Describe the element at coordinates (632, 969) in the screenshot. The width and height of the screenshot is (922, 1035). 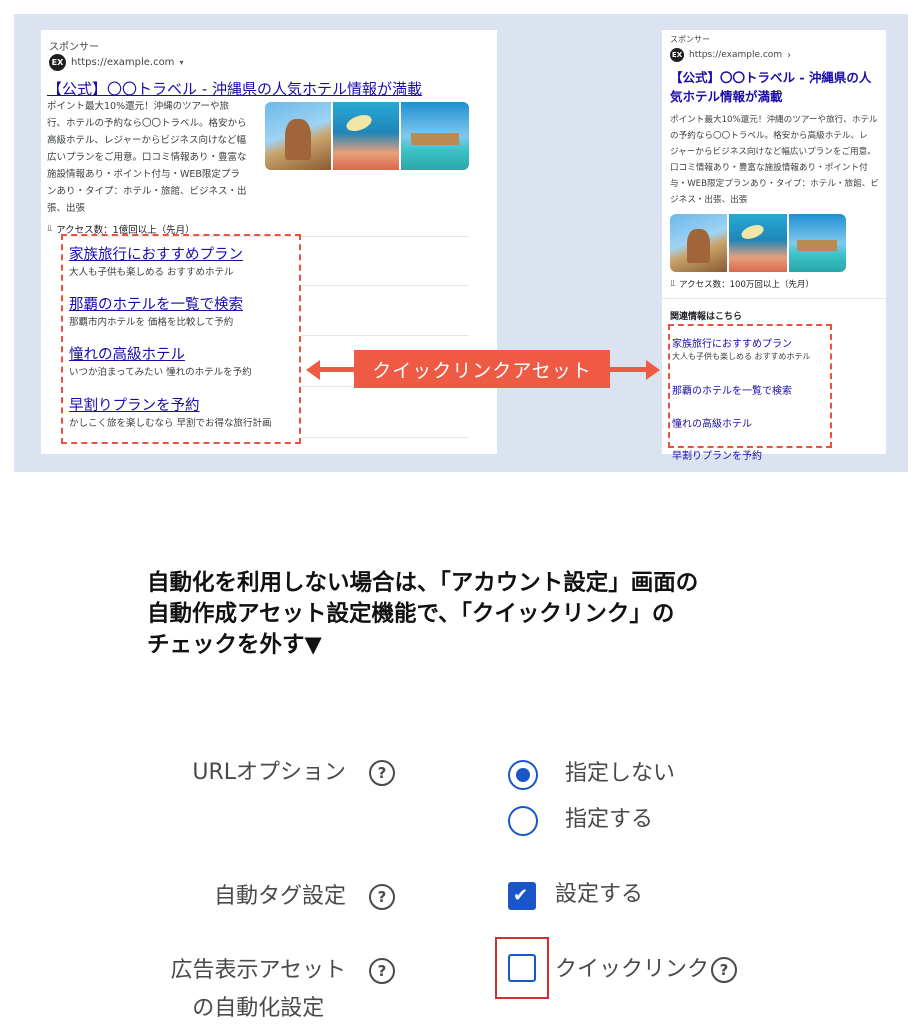
I see `quicklink-checkbox-text: クイックリンク` at that location.